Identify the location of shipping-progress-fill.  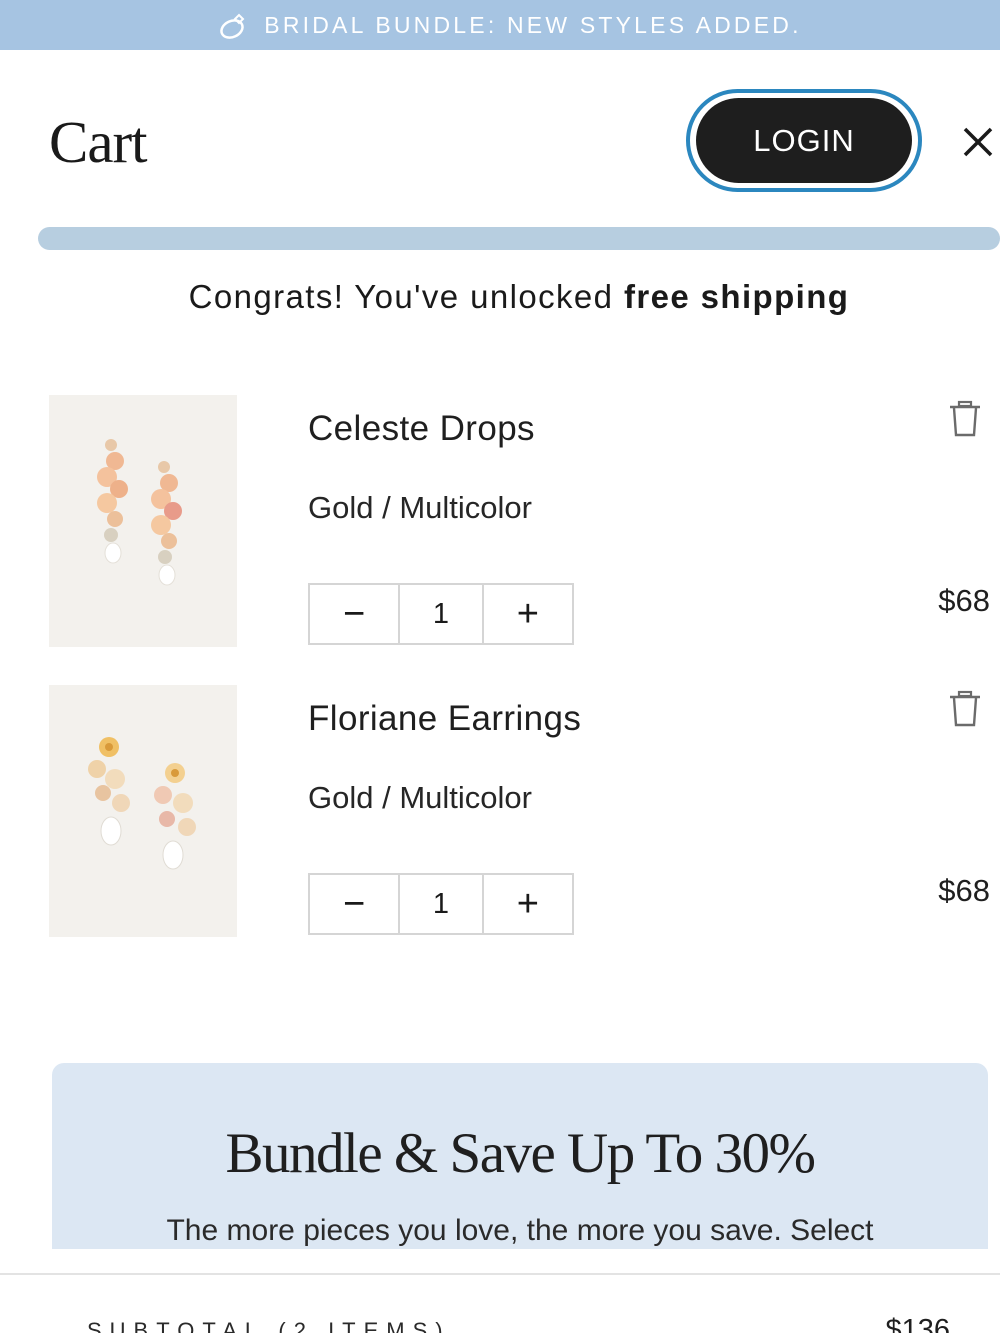
(519, 238).